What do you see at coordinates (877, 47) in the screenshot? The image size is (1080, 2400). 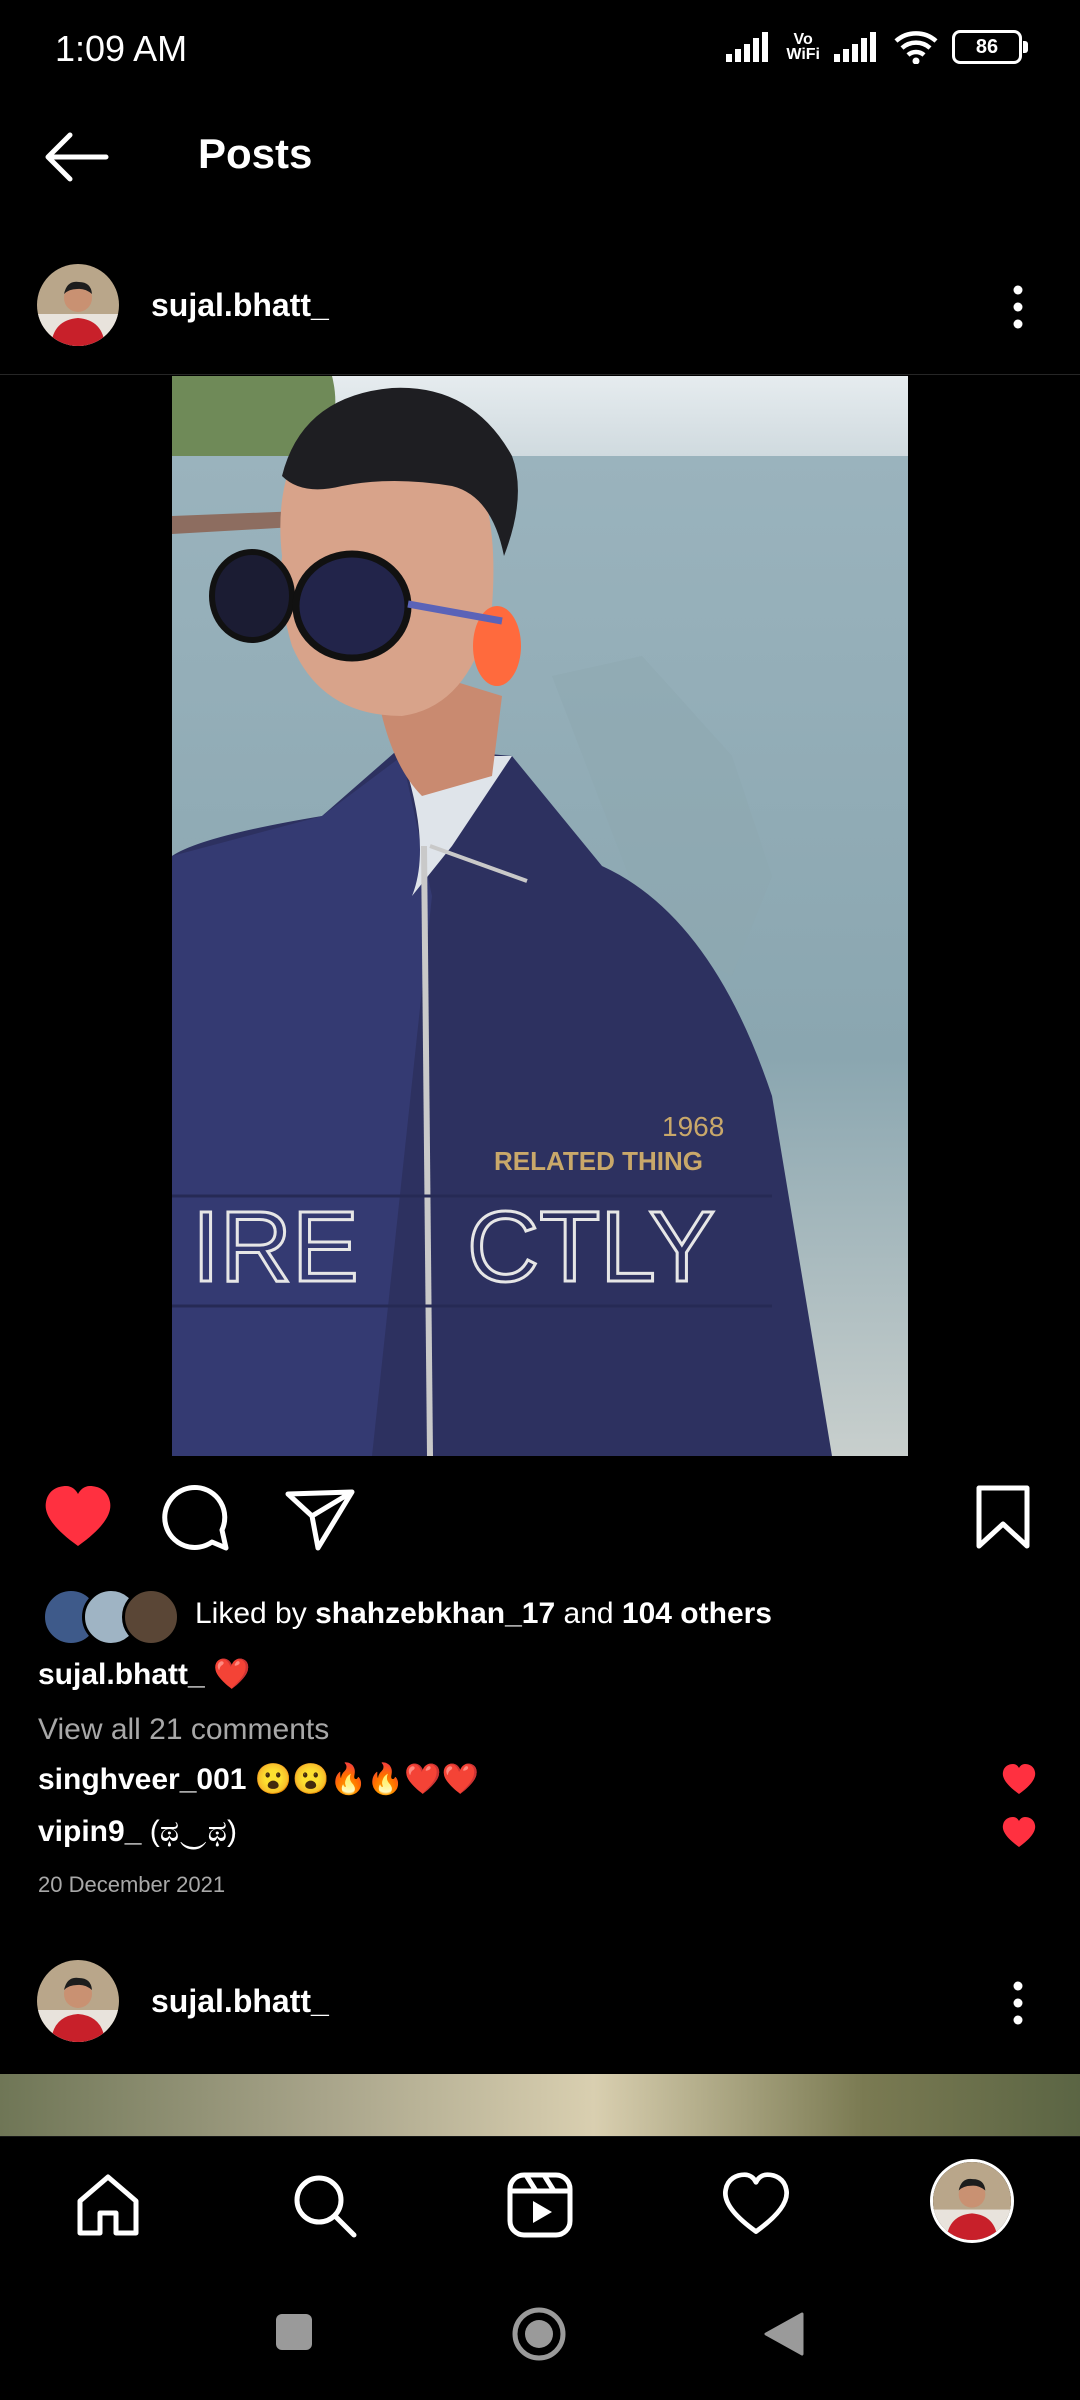 I see `status-icons: Vo WiFi 86` at bounding box center [877, 47].